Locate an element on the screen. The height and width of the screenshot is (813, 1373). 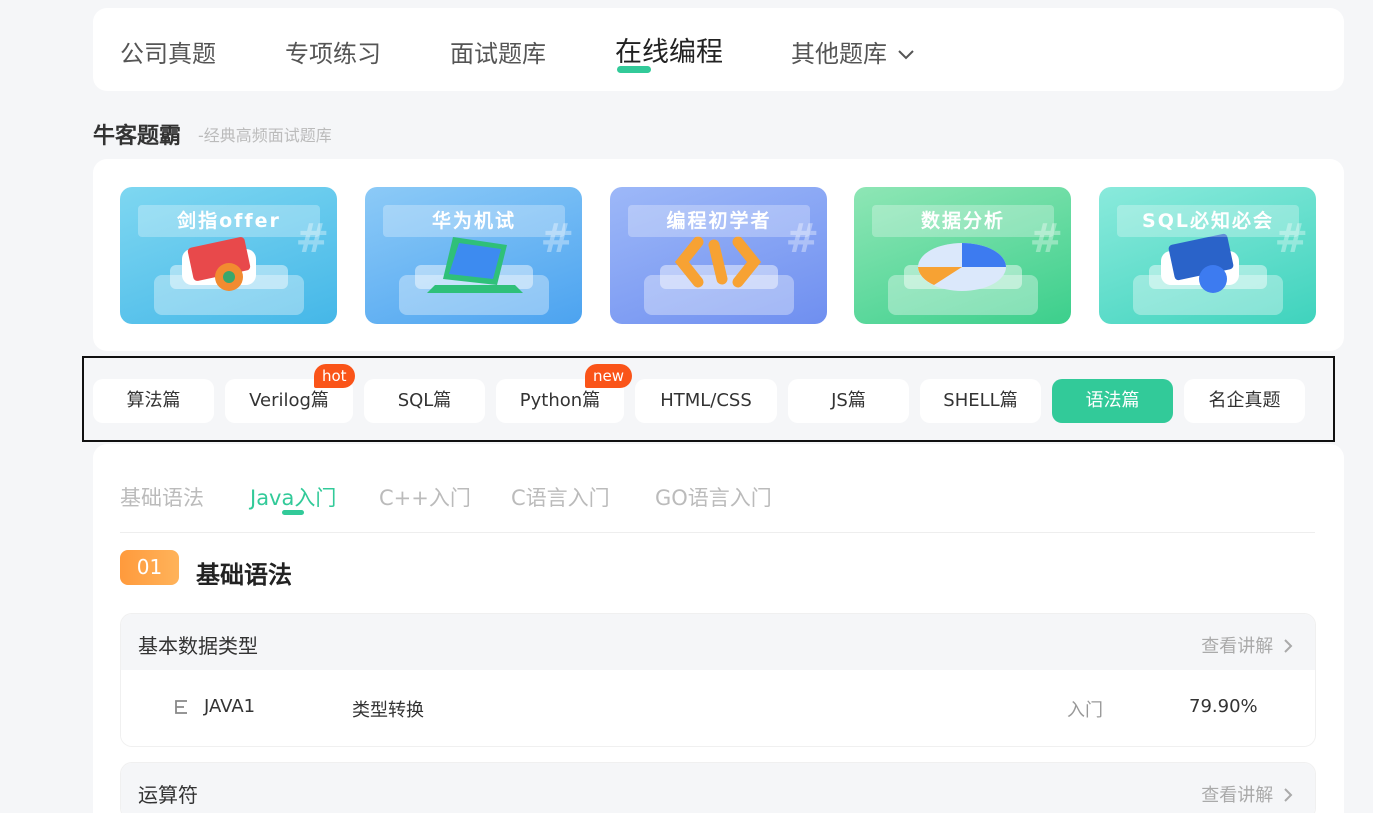
pass-rate: 79.90% is located at coordinates (1223, 706).